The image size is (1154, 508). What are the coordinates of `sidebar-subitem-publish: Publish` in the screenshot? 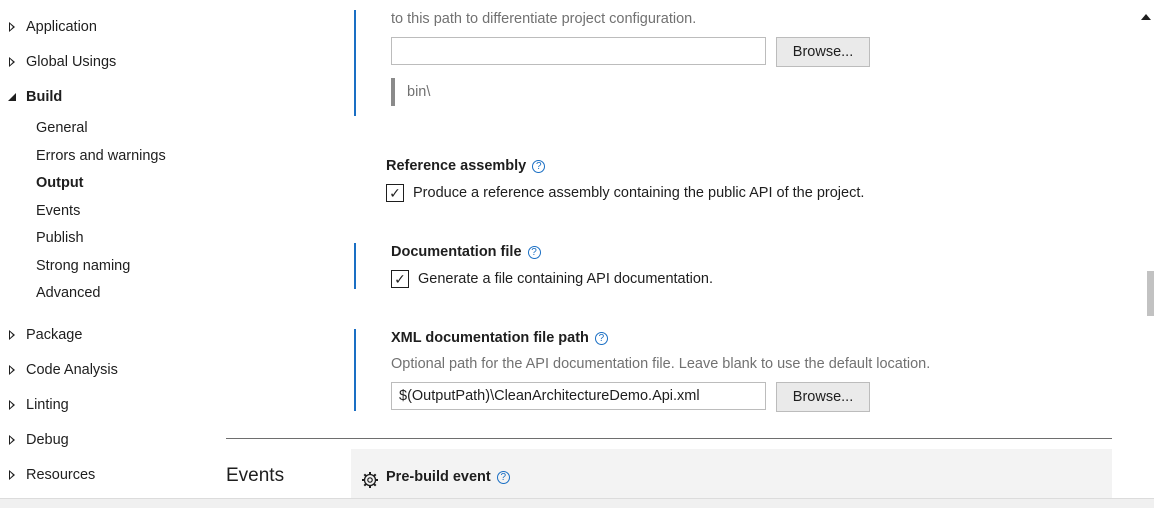 It's located at (60, 238).